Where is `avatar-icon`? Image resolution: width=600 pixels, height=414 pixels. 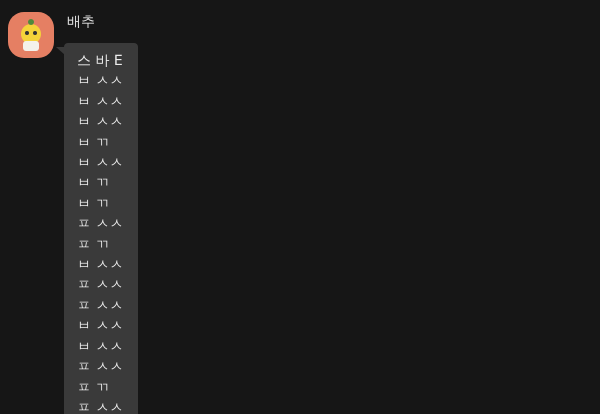 avatar-icon is located at coordinates (31, 35).